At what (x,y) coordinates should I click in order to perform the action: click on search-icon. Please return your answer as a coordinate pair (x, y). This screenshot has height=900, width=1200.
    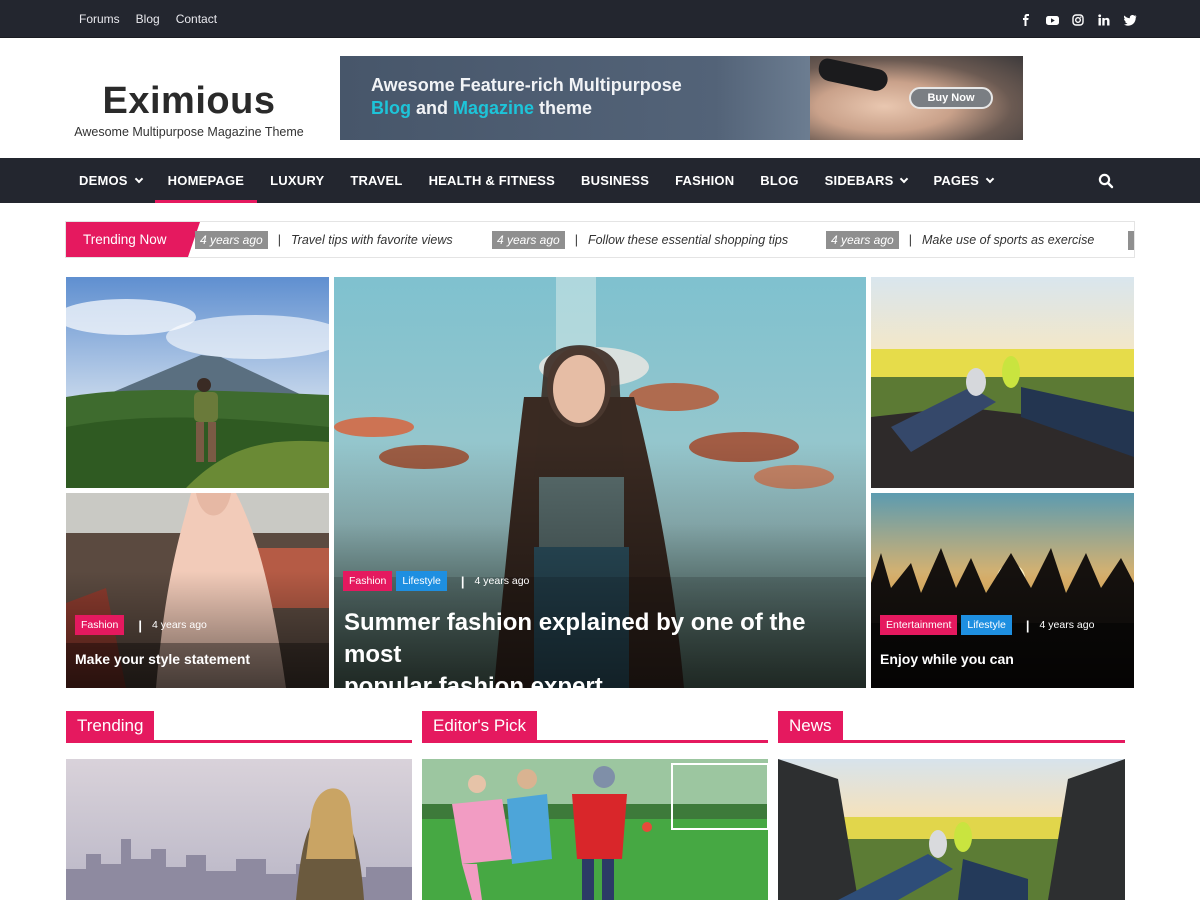
    Looking at the image, I should click on (1106, 181).